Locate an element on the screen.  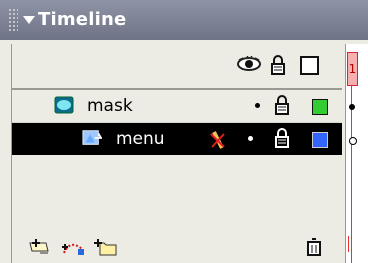
collapse-arrow-icon is located at coordinates (29, 20).